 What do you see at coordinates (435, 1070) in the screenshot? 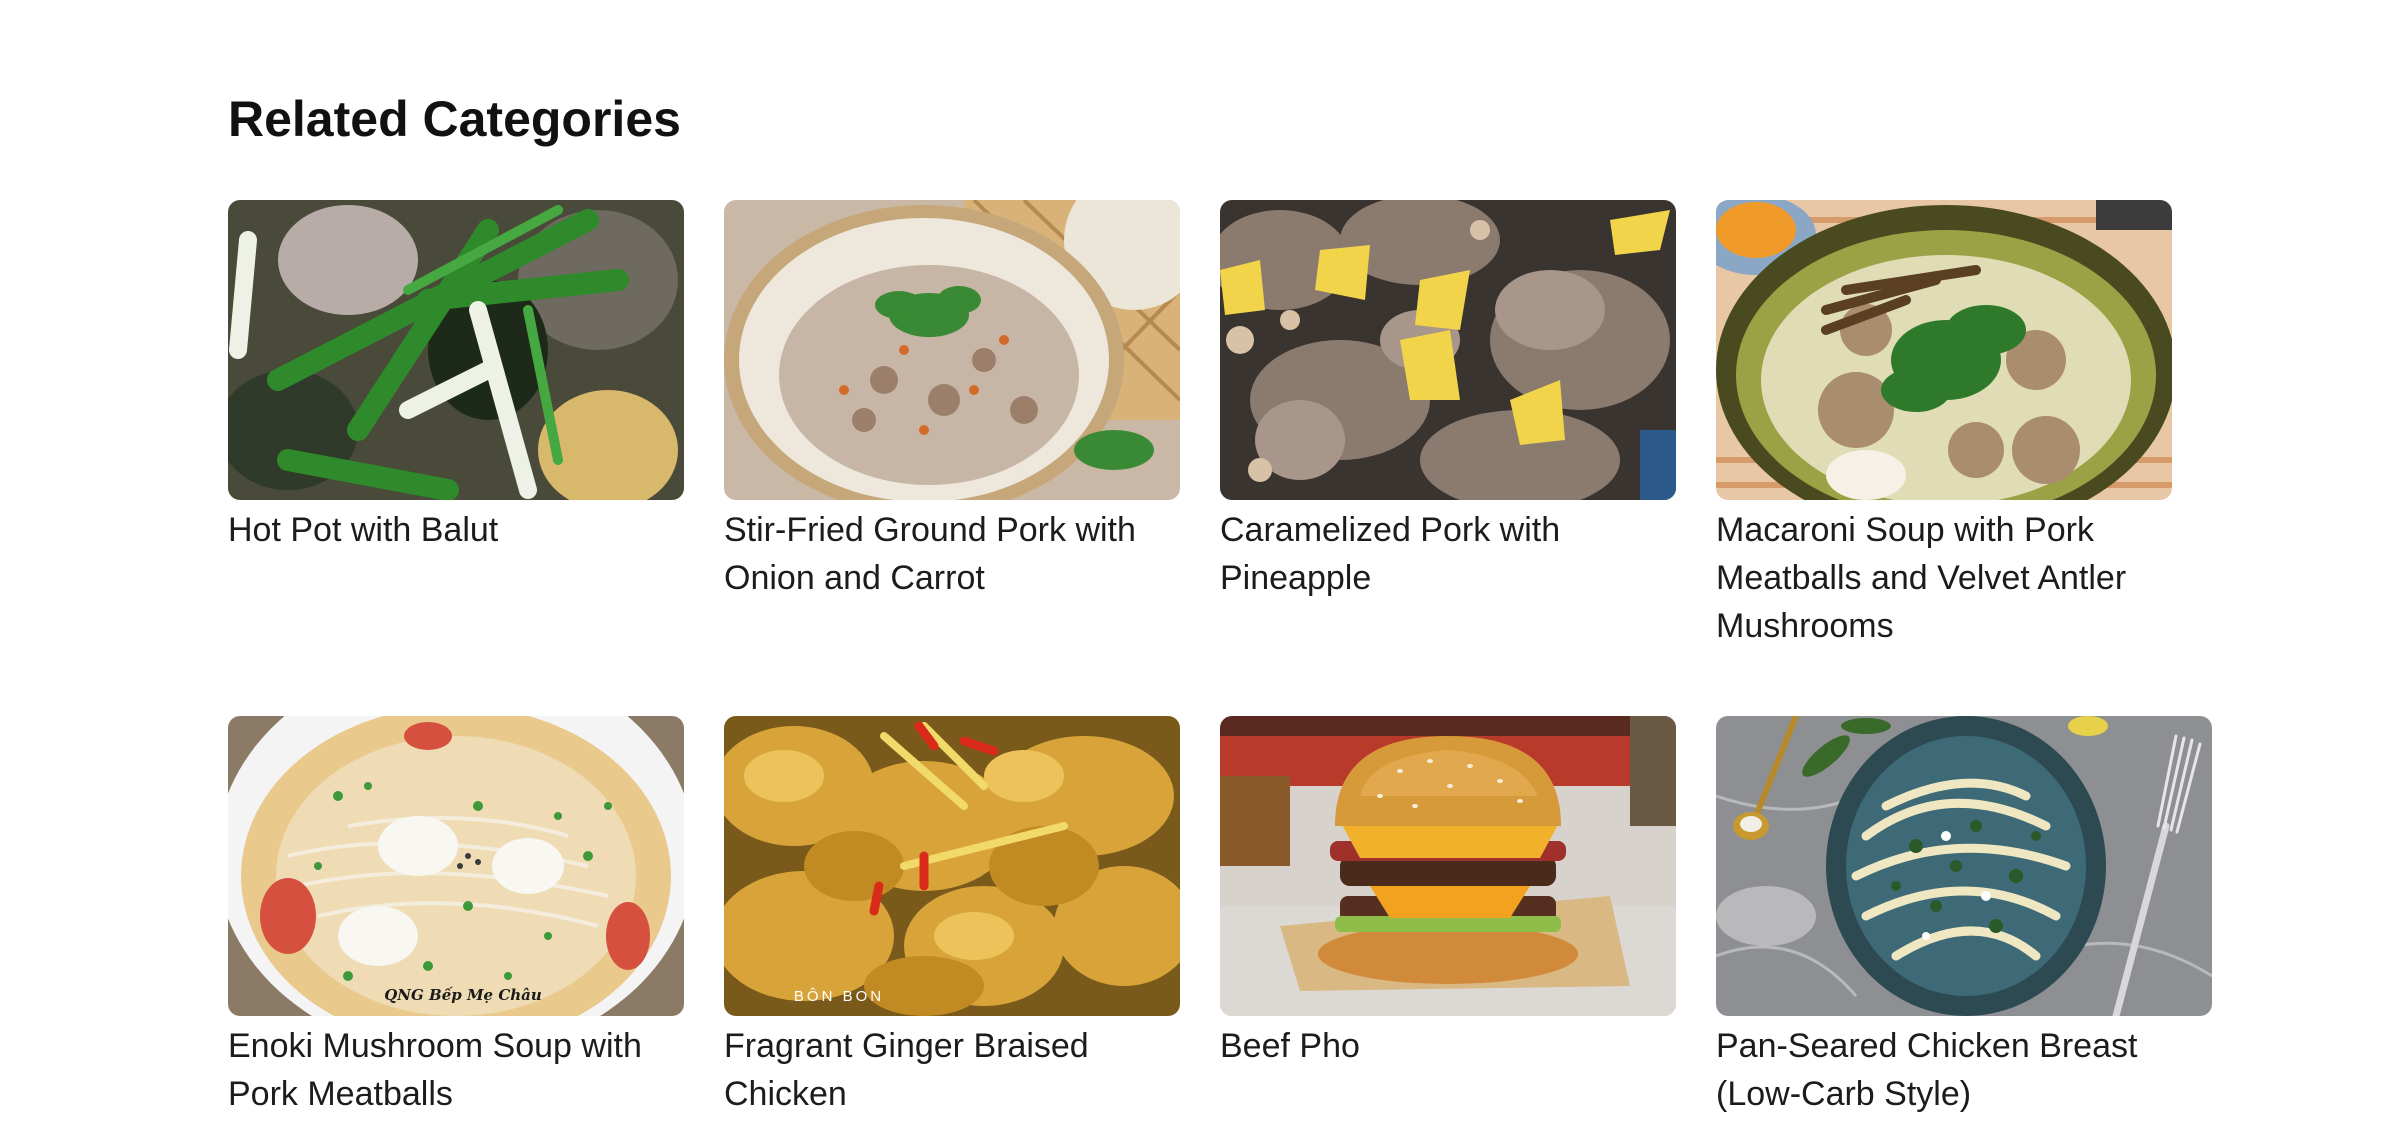
I see `category-title: Enoki Mushroom Soup with Pork Meatballs` at bounding box center [435, 1070].